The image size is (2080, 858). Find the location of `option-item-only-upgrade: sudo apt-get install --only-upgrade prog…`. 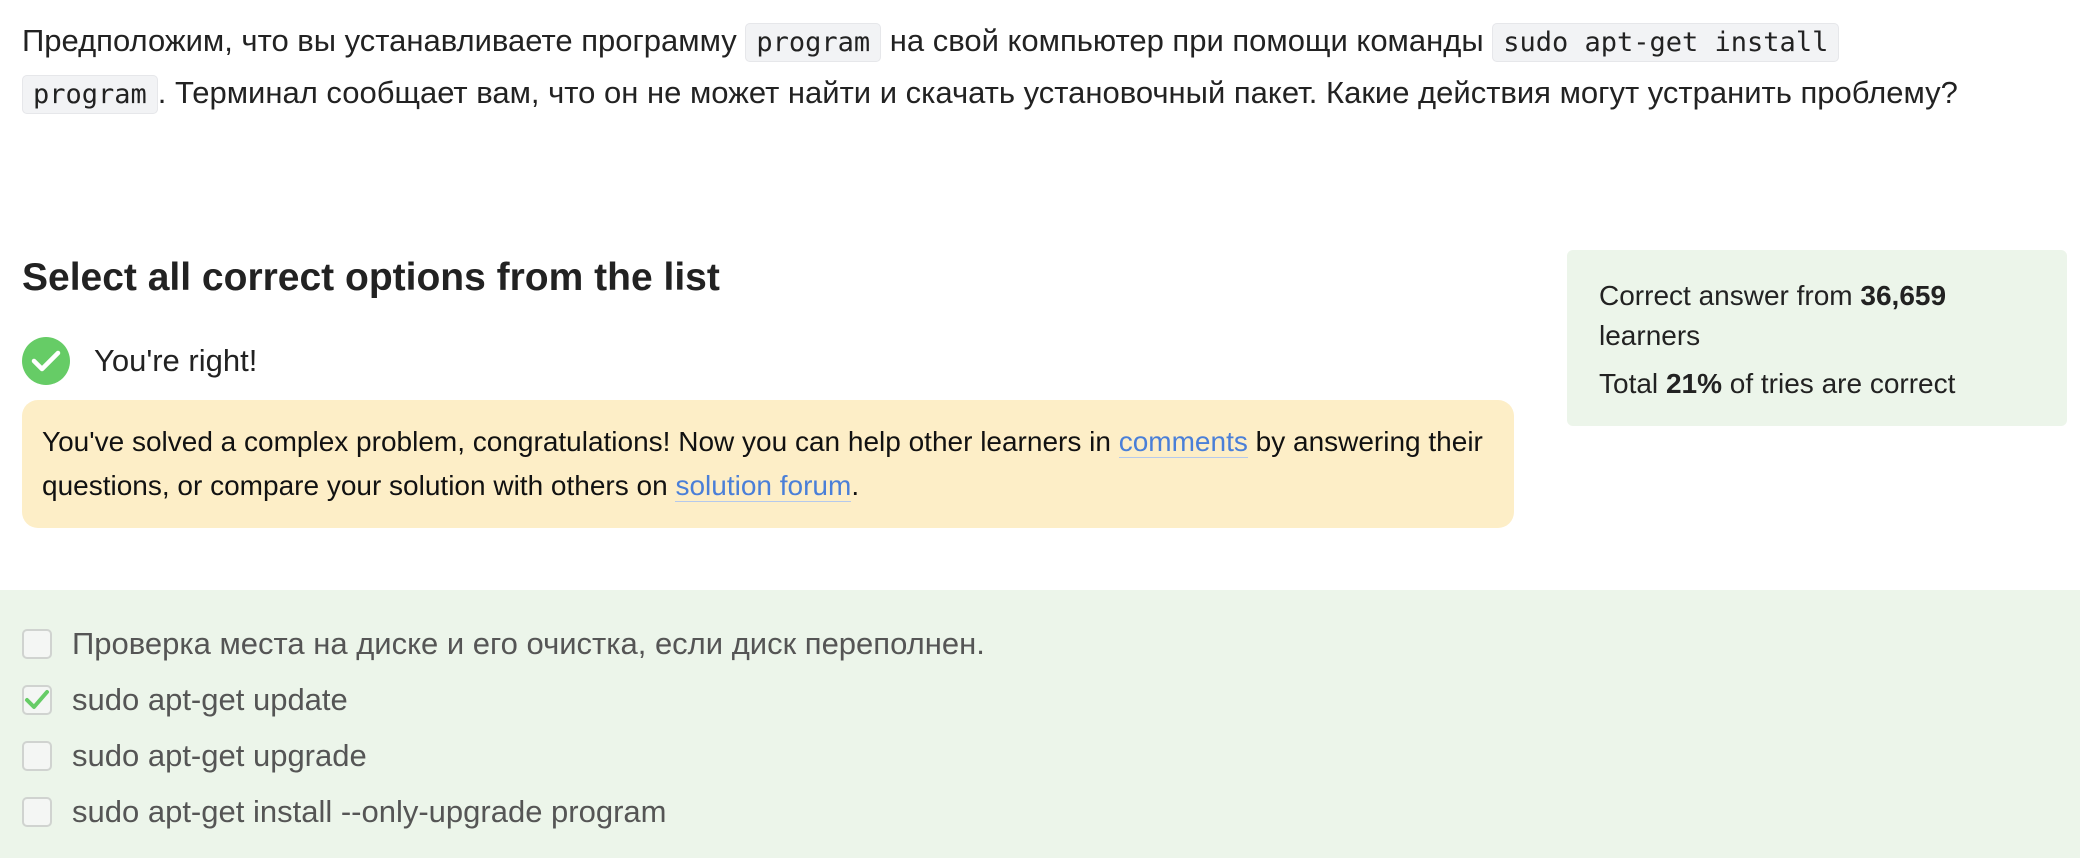

option-item-only-upgrade: sudo apt-get install --only-upgrade prog… is located at coordinates (344, 812).